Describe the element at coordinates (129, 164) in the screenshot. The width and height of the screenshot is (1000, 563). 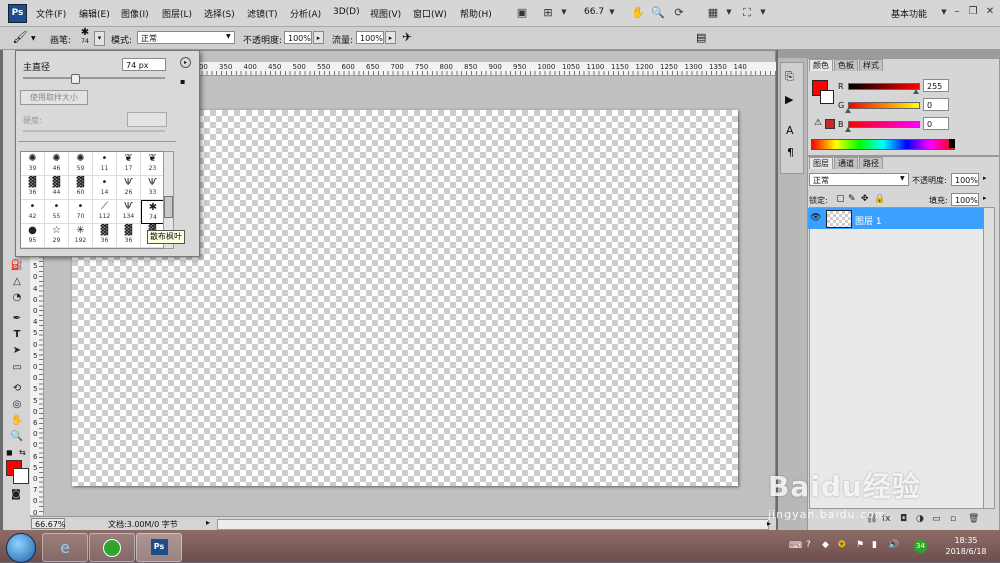
I see `brush-preset: ❦ 17` at that location.